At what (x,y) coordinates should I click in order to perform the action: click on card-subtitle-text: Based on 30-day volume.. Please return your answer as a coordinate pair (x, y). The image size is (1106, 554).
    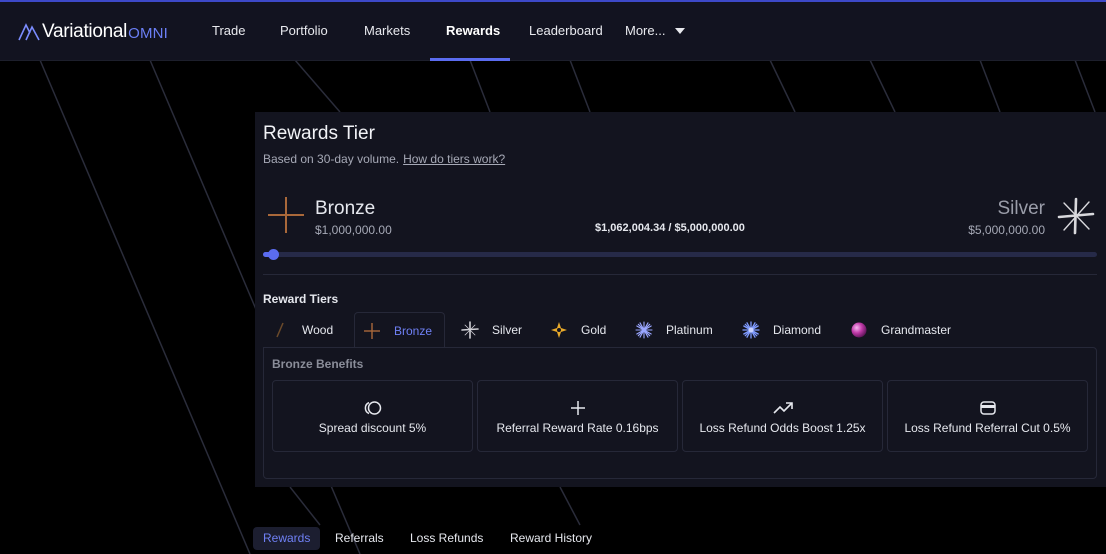
    Looking at the image, I should click on (331, 159).